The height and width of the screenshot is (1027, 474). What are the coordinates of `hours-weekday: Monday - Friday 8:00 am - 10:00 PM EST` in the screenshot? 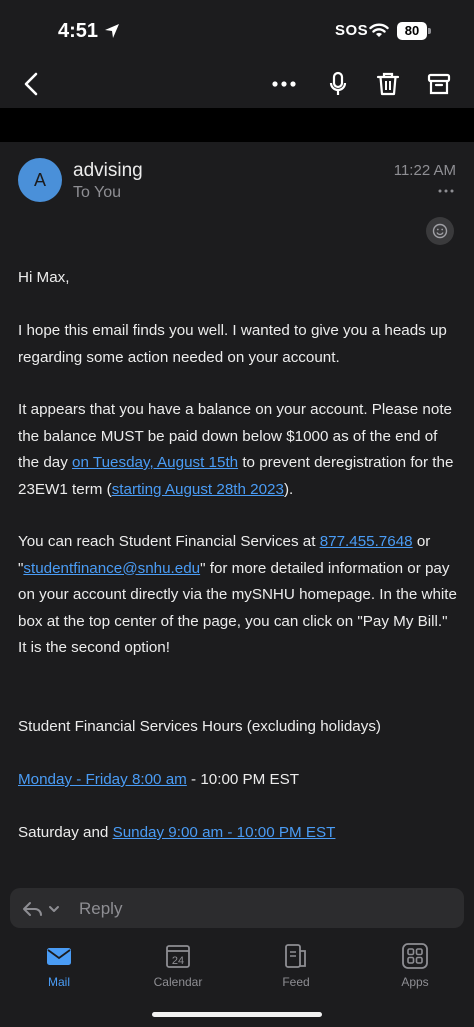 It's located at (159, 779).